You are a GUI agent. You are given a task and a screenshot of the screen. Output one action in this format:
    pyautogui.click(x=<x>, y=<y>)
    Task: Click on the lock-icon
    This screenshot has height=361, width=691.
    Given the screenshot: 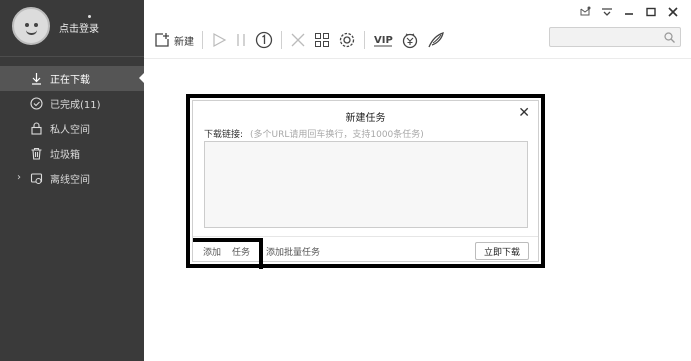 What is the action you would take?
    pyautogui.click(x=36, y=128)
    